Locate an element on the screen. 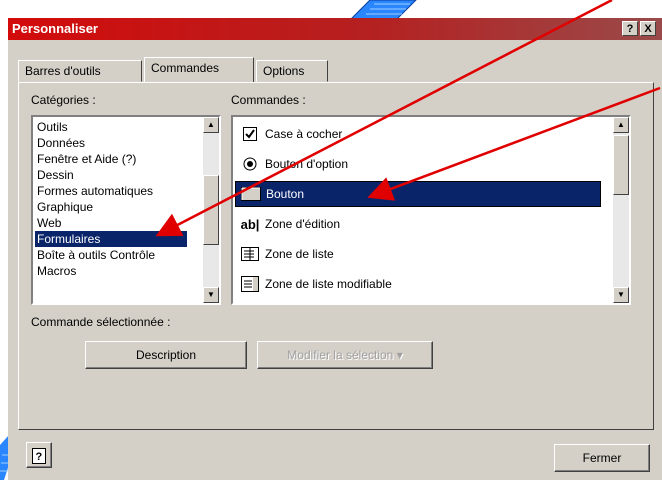  tab-commandes: Commandes is located at coordinates (199, 69).